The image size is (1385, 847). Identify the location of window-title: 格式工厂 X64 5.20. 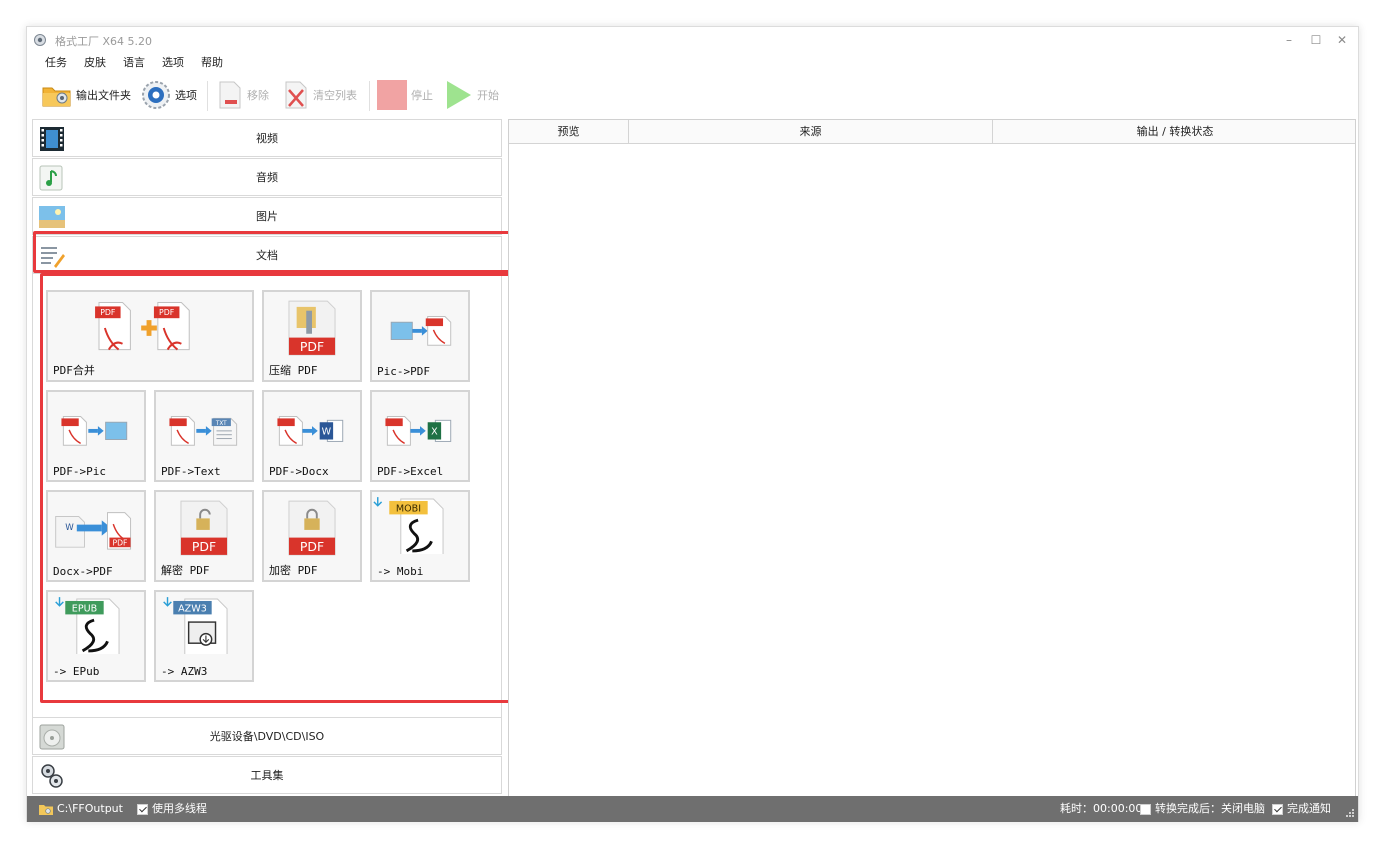
(104, 41).